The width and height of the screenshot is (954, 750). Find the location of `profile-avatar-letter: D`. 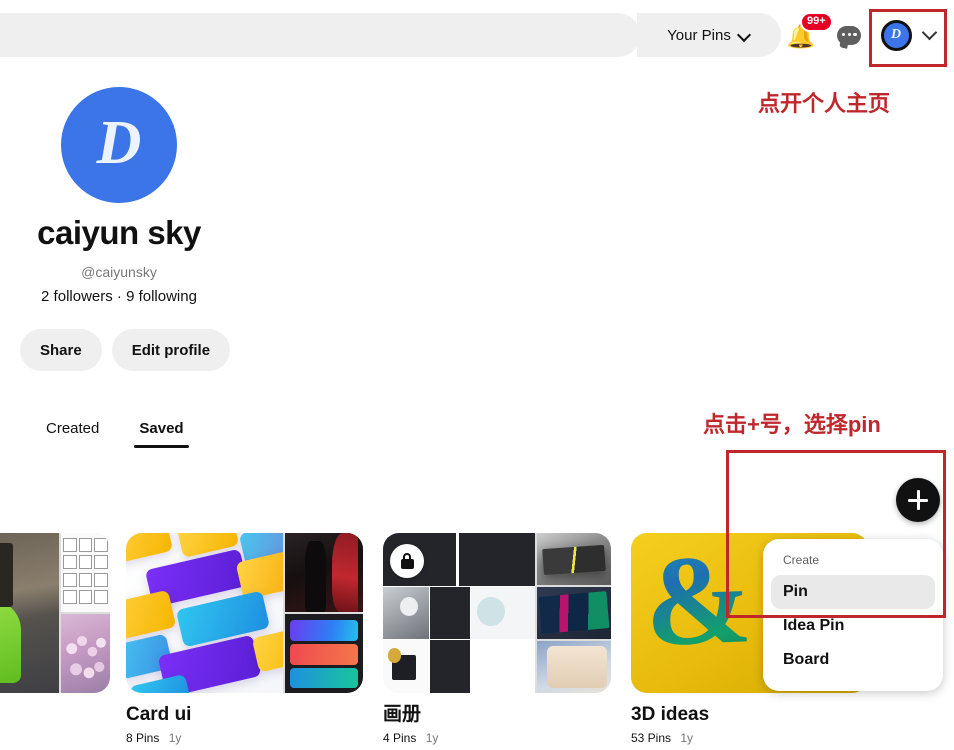

profile-avatar-letter: D is located at coordinates (119, 143).